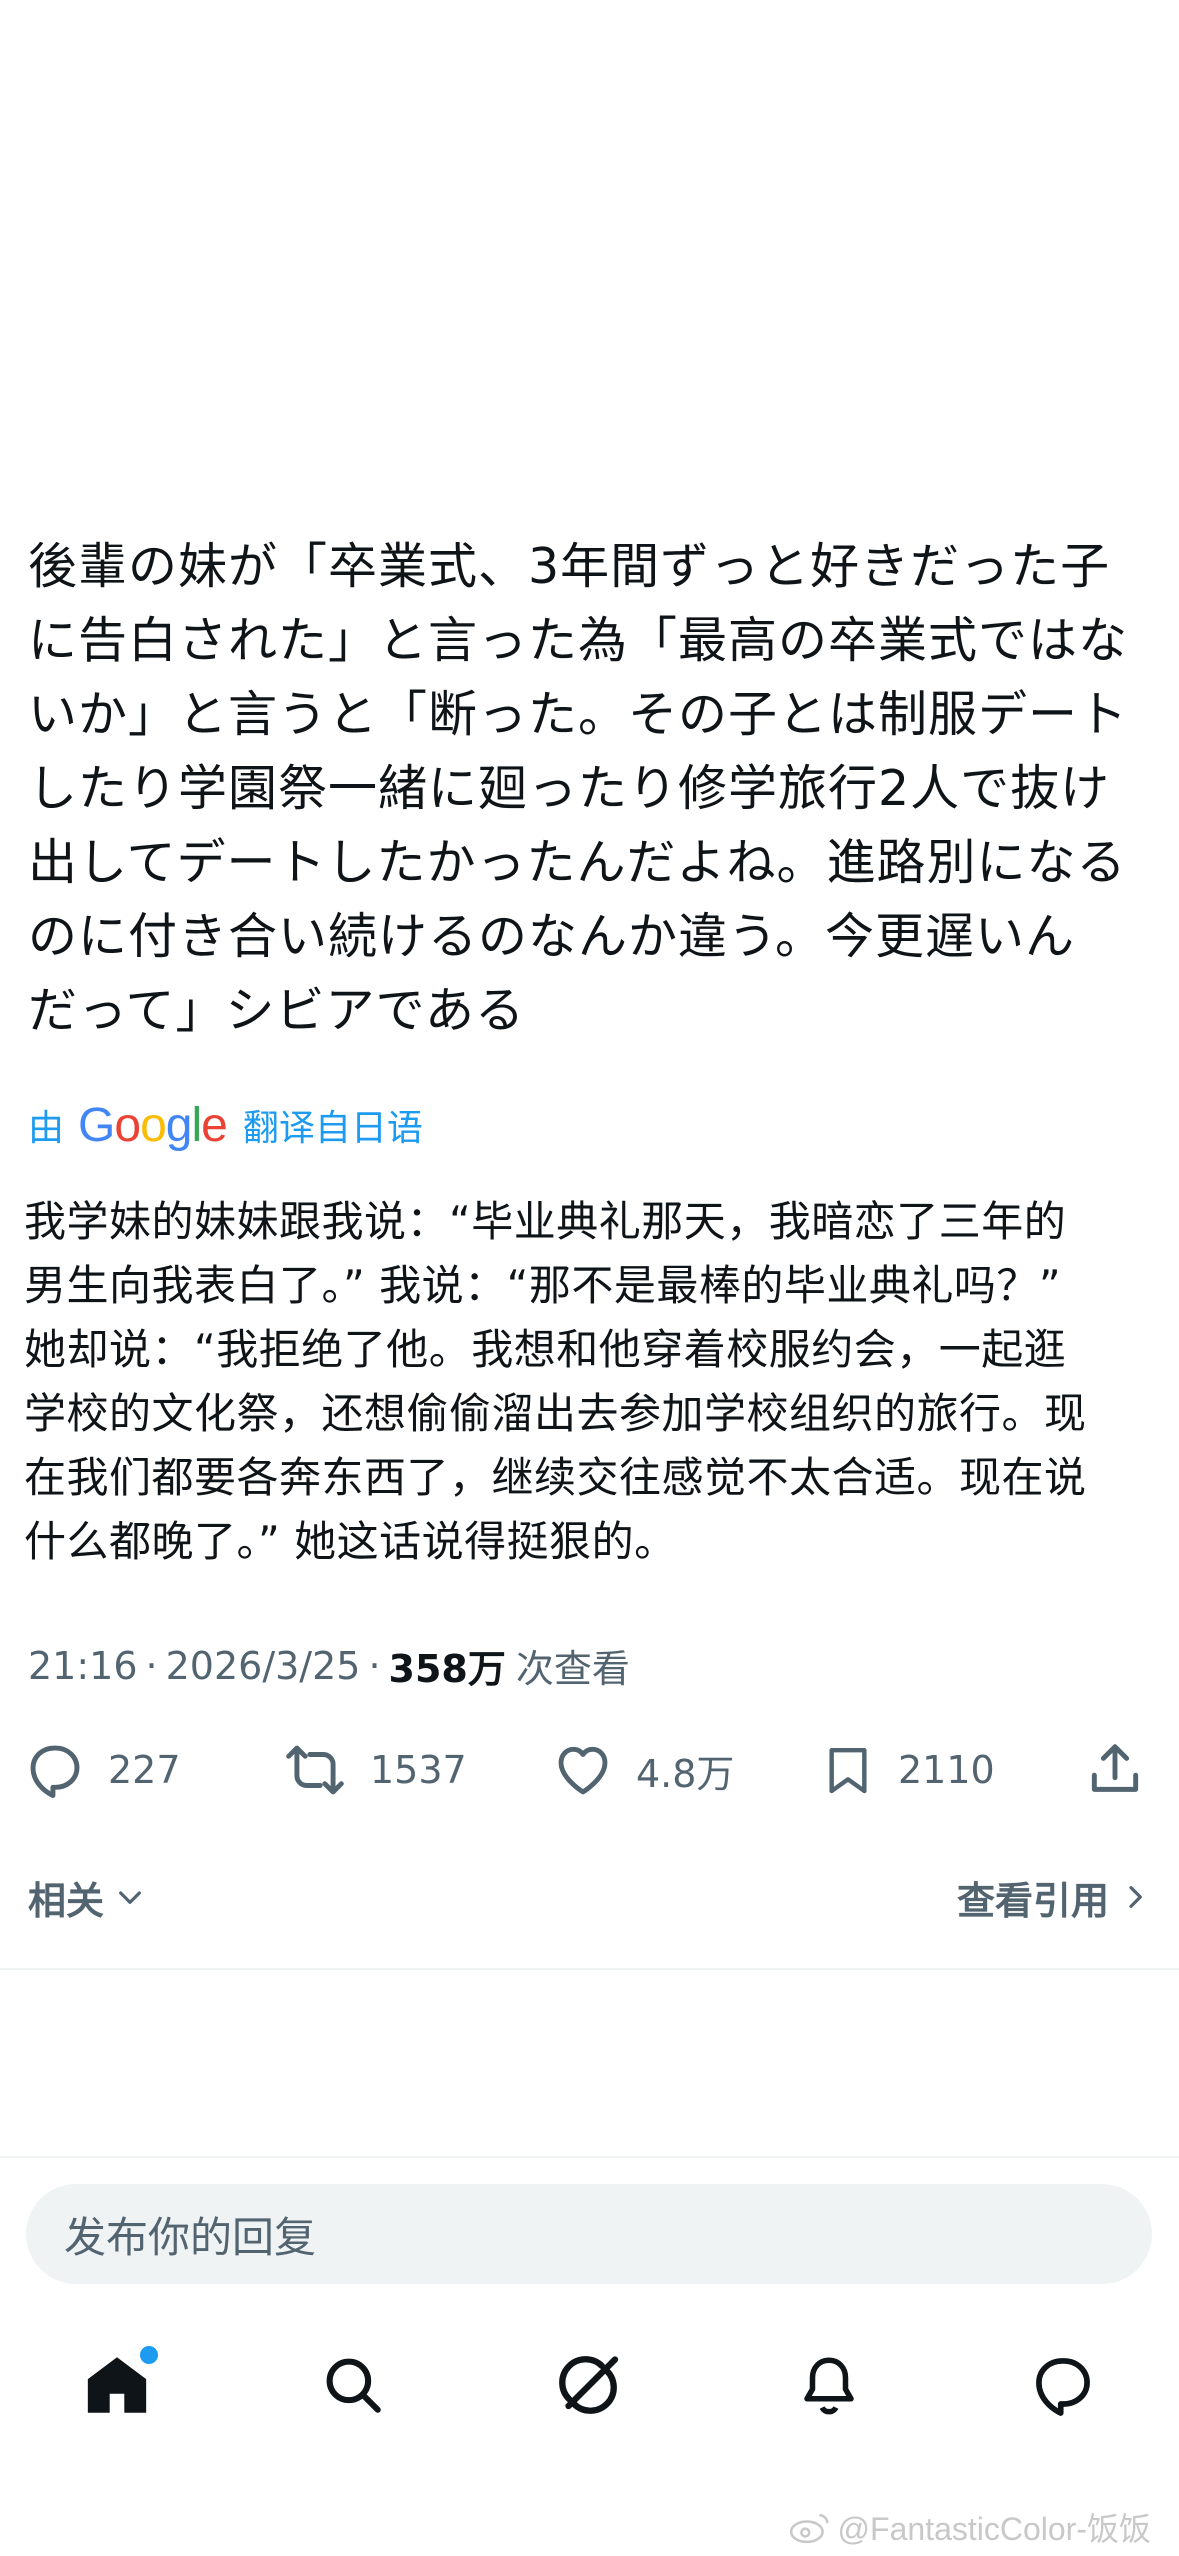  Describe the element at coordinates (418, 1770) in the screenshot. I see `retweet-count: 1537` at that location.